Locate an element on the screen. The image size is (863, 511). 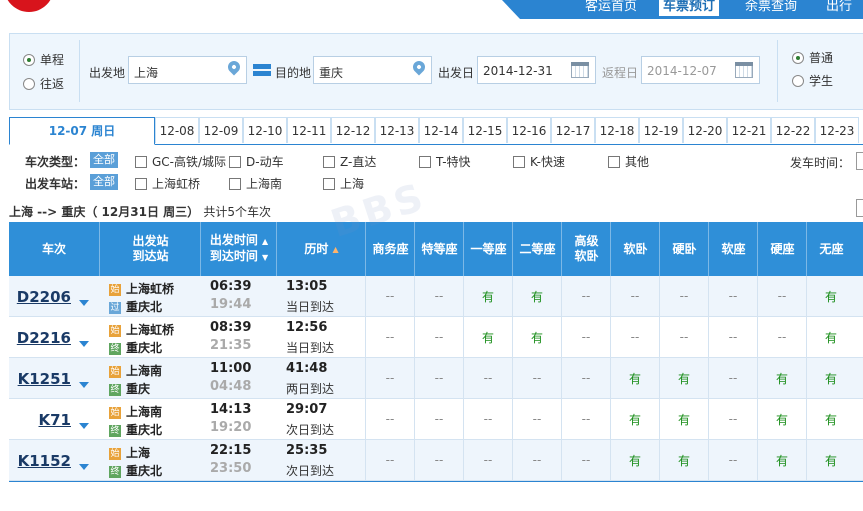
tab-date: 12-23 is located at coordinates (837, 130).